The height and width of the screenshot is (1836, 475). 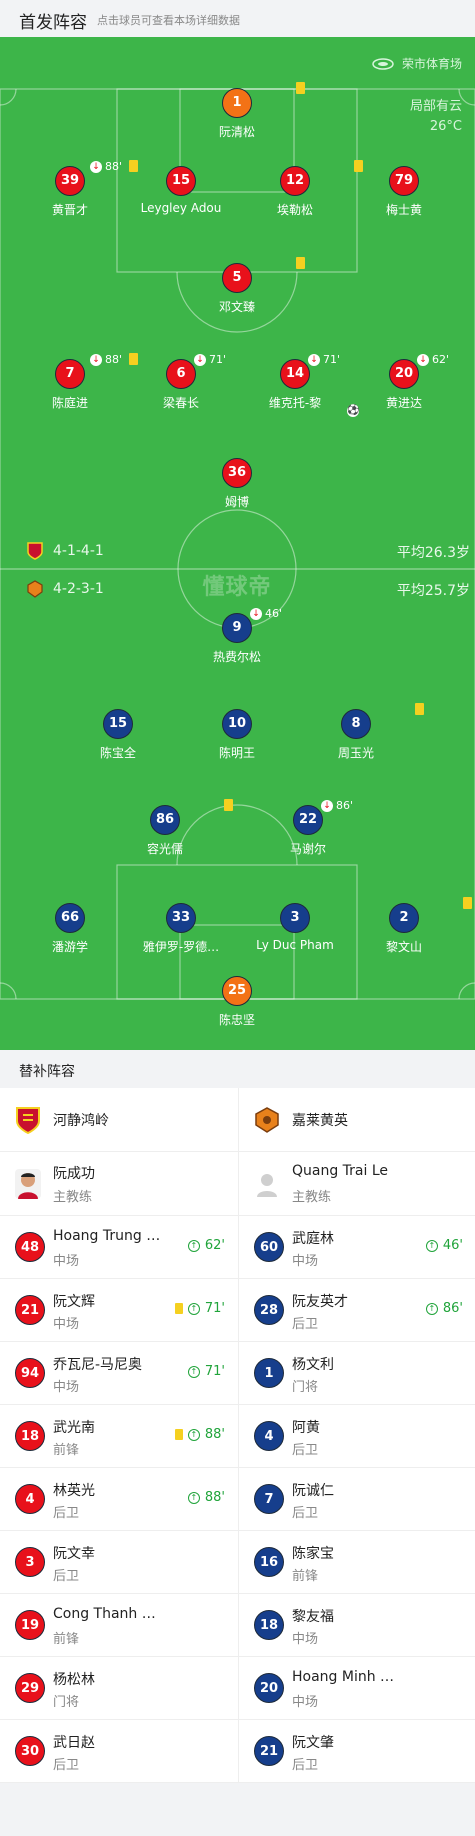 I want to click on pitch-player: 2 黎文山, so click(x=408, y=926).